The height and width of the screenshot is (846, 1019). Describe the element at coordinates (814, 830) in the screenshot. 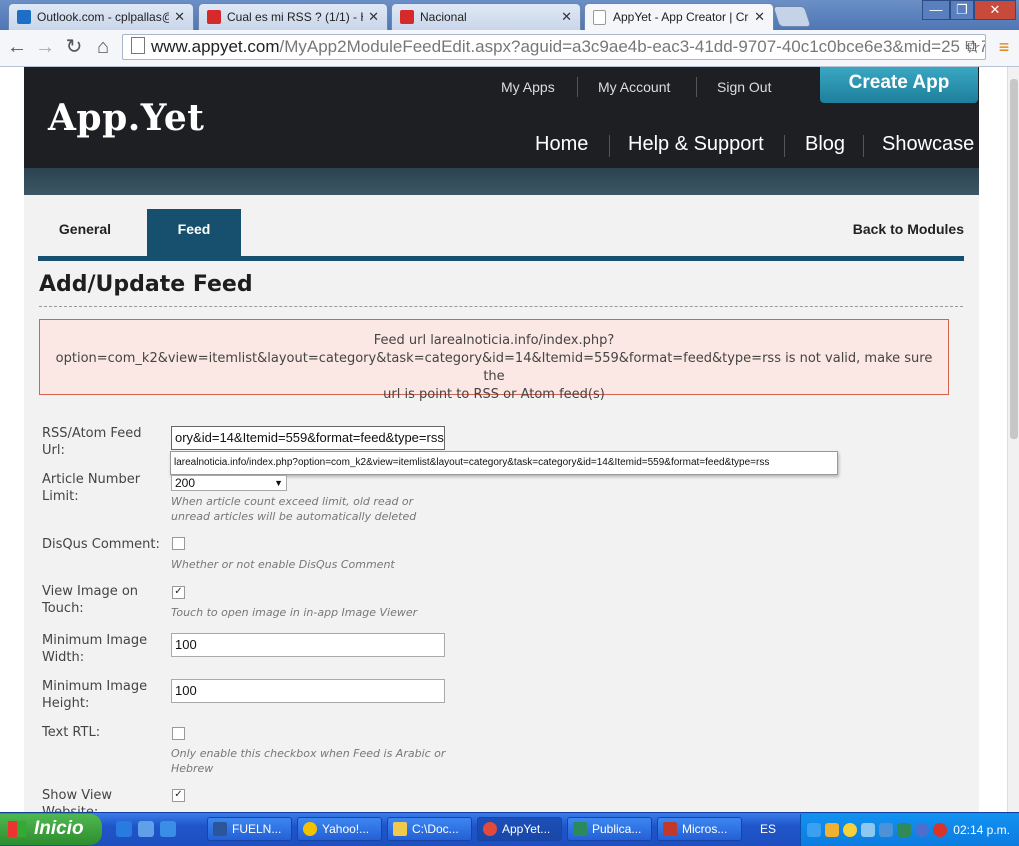

I see `arrow-icon` at that location.